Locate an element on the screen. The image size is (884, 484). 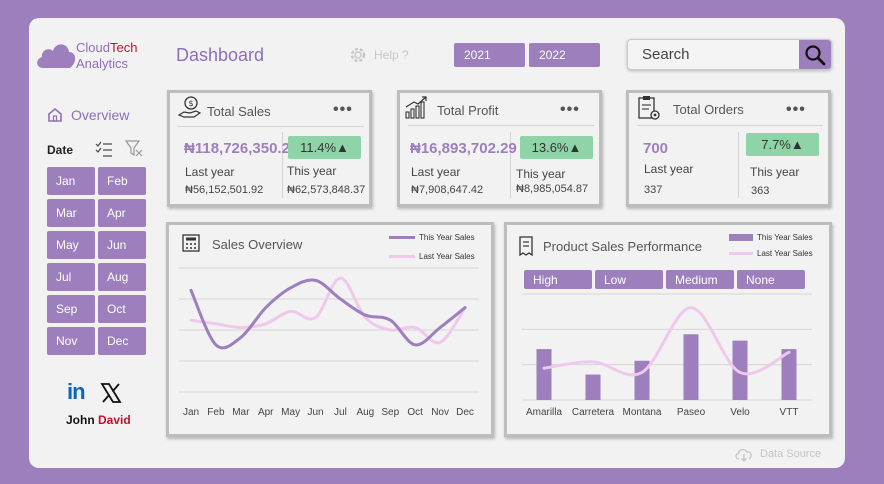
total-orders-pct-badge: 7.7% ▲ is located at coordinates (782, 144).